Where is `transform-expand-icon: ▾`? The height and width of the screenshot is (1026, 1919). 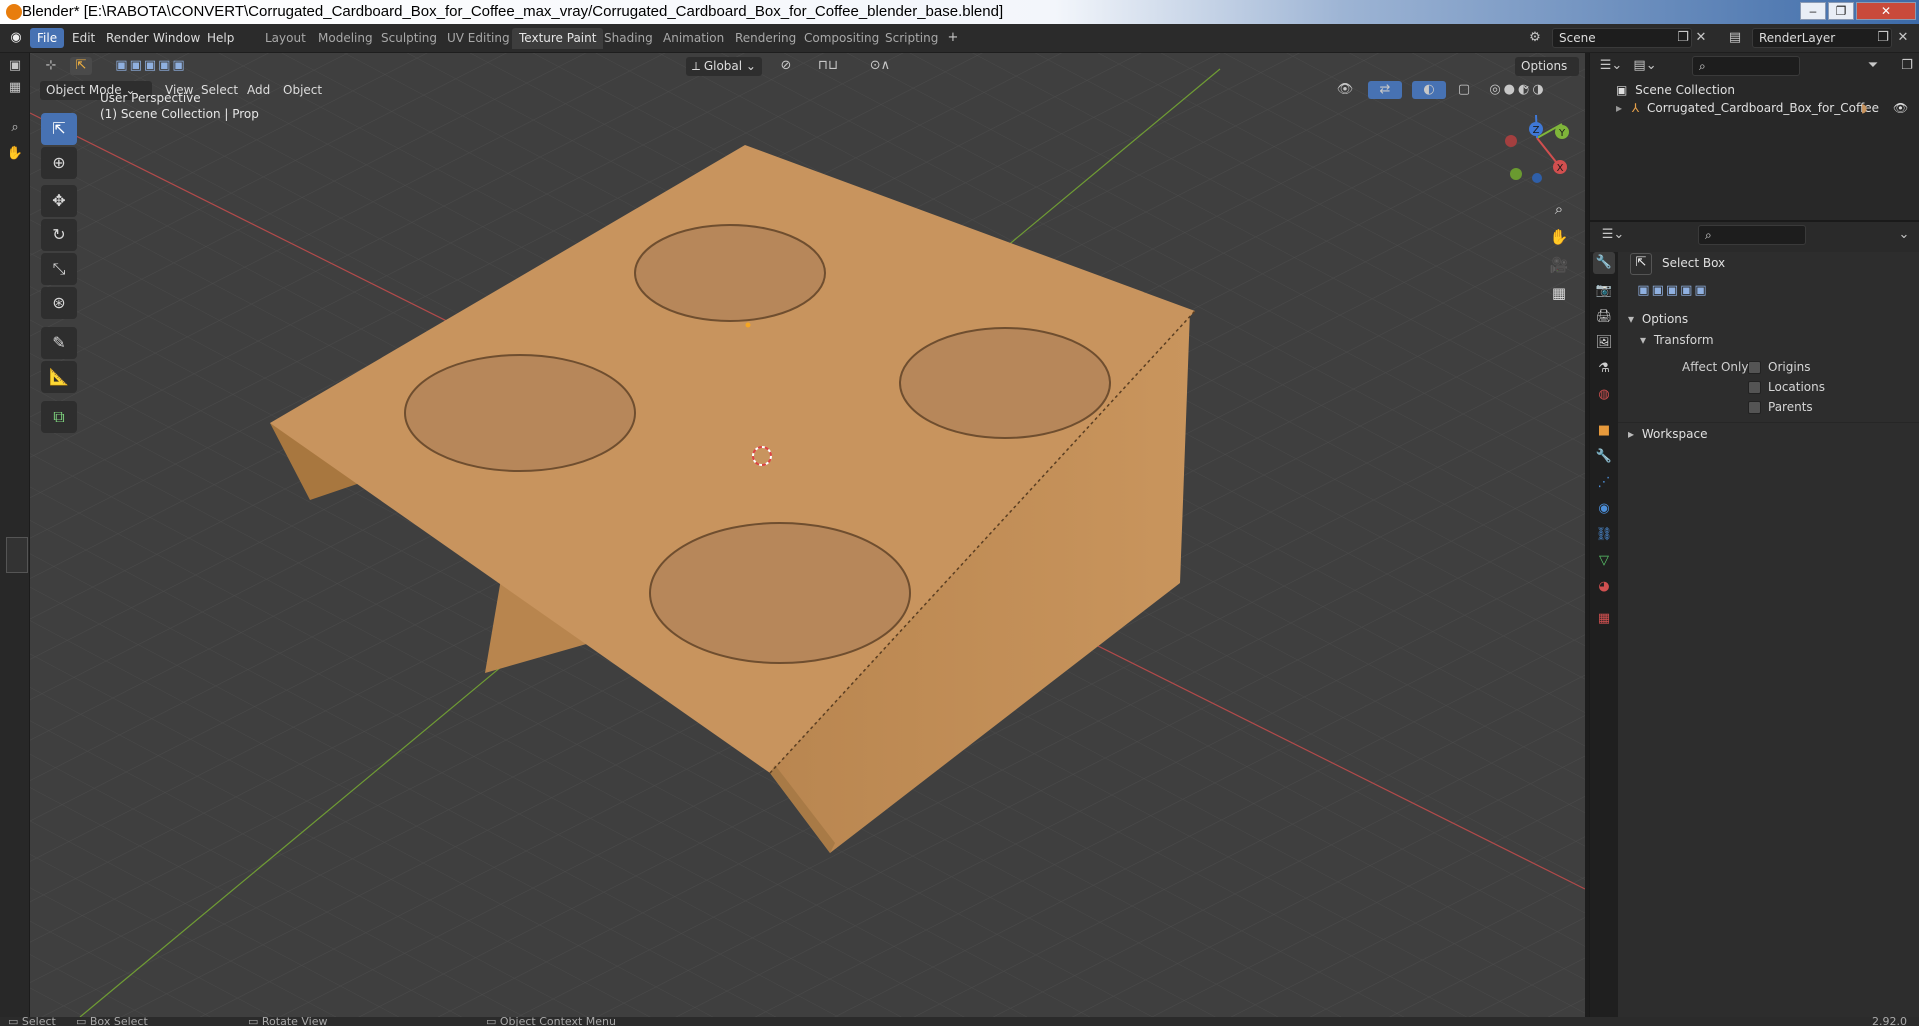
transform-expand-icon: ▾ is located at coordinates (1643, 340).